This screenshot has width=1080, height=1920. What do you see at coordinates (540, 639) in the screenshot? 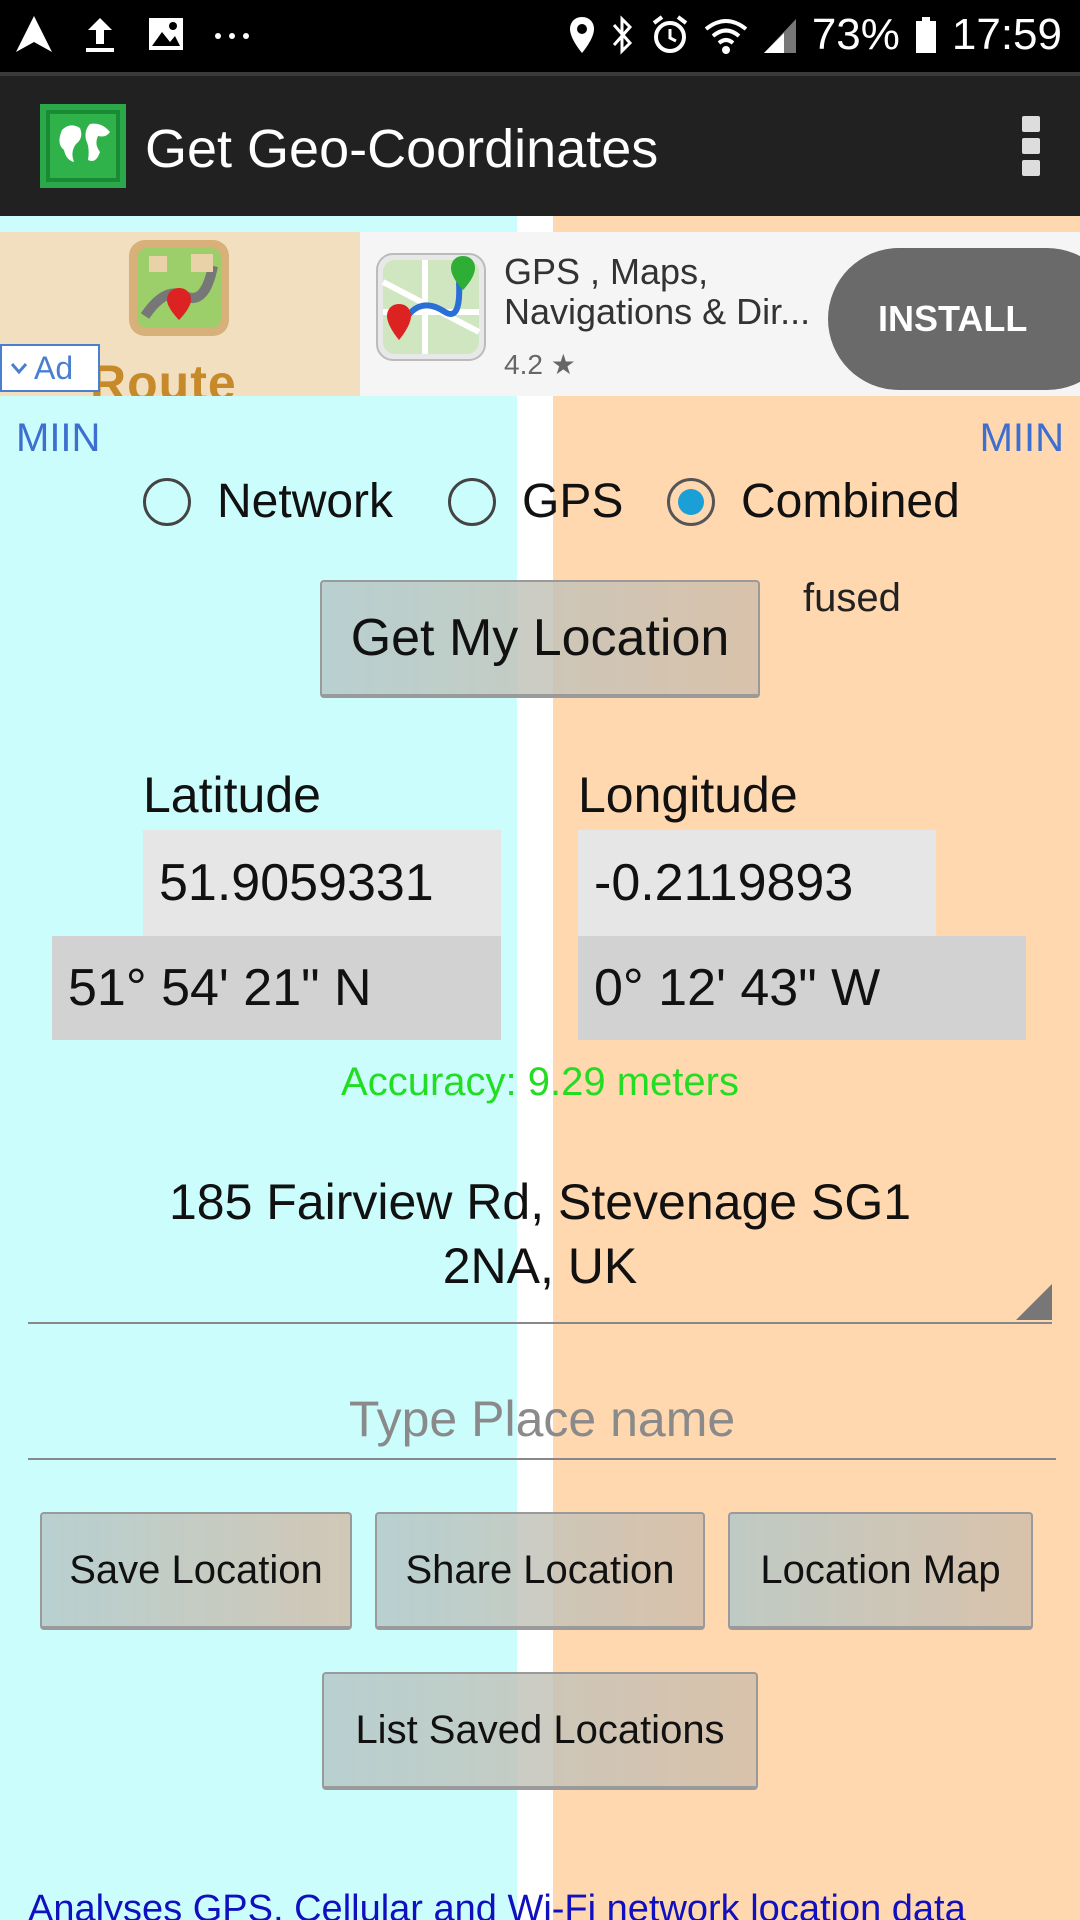
I see `get-my-location-button: Get My Location` at bounding box center [540, 639].